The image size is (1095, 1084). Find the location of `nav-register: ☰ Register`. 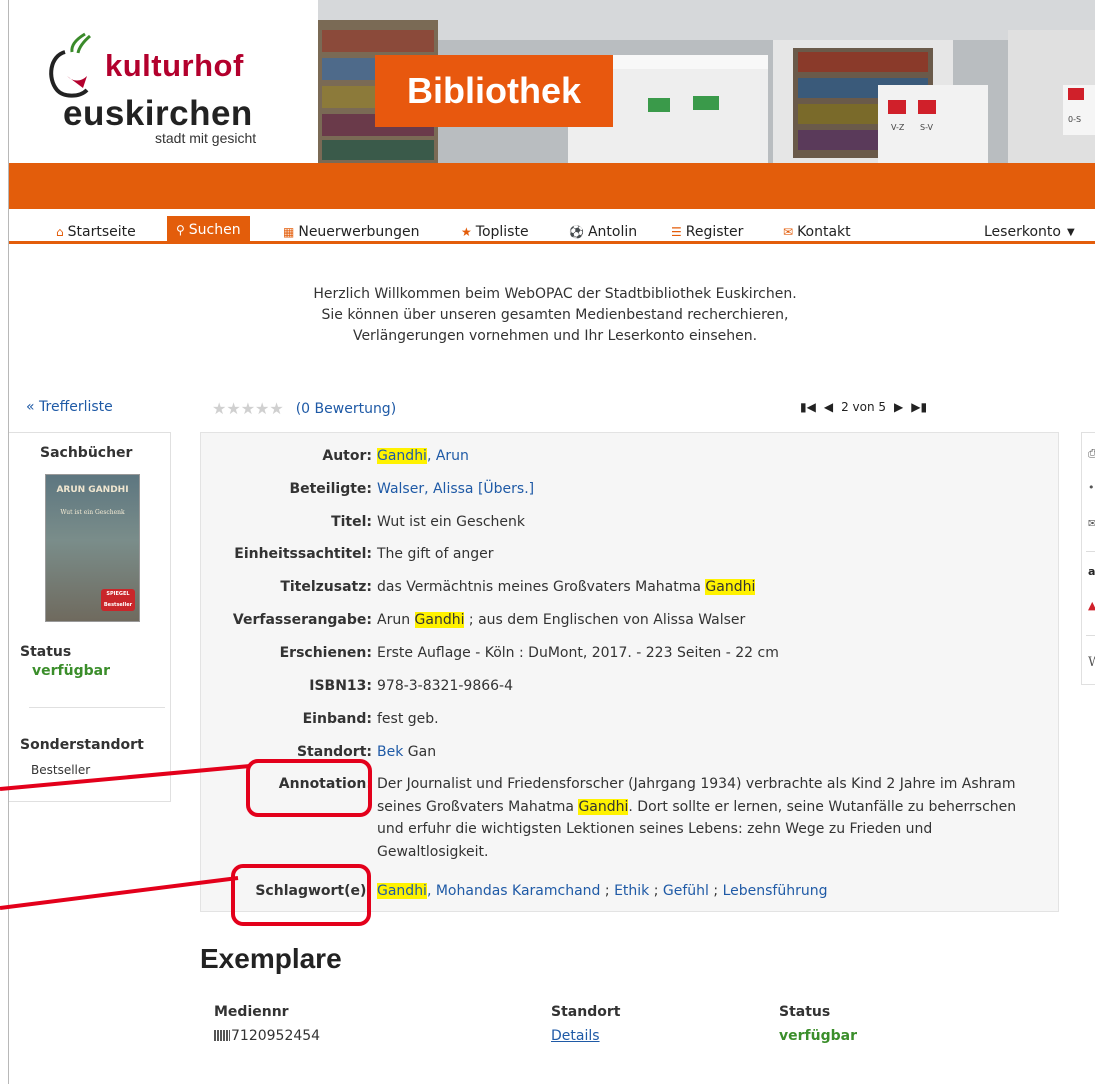

nav-register: ☰ Register is located at coordinates (707, 232).